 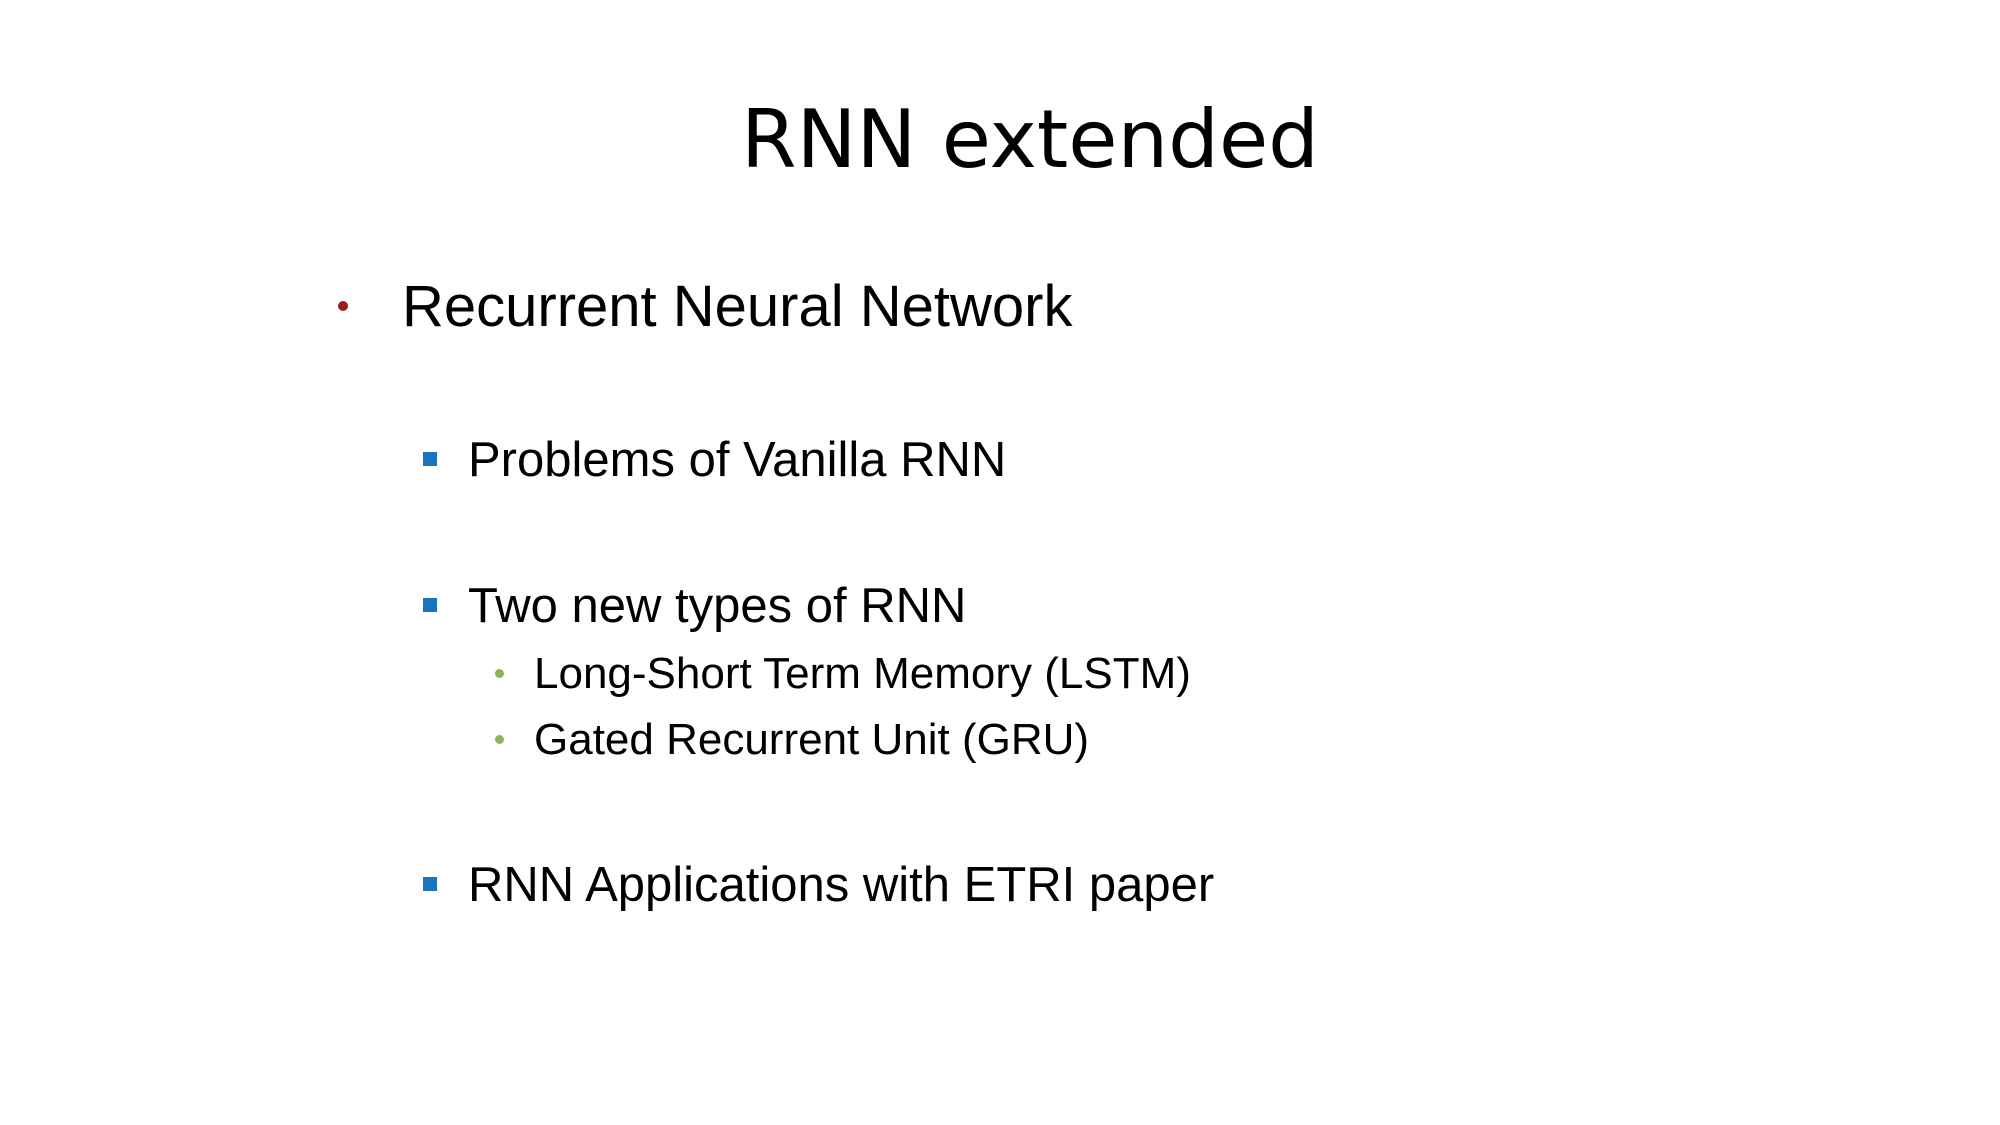 I want to click on bullet-item-level3: Gated Recurrent Unit (GRU), so click(x=790, y=740).